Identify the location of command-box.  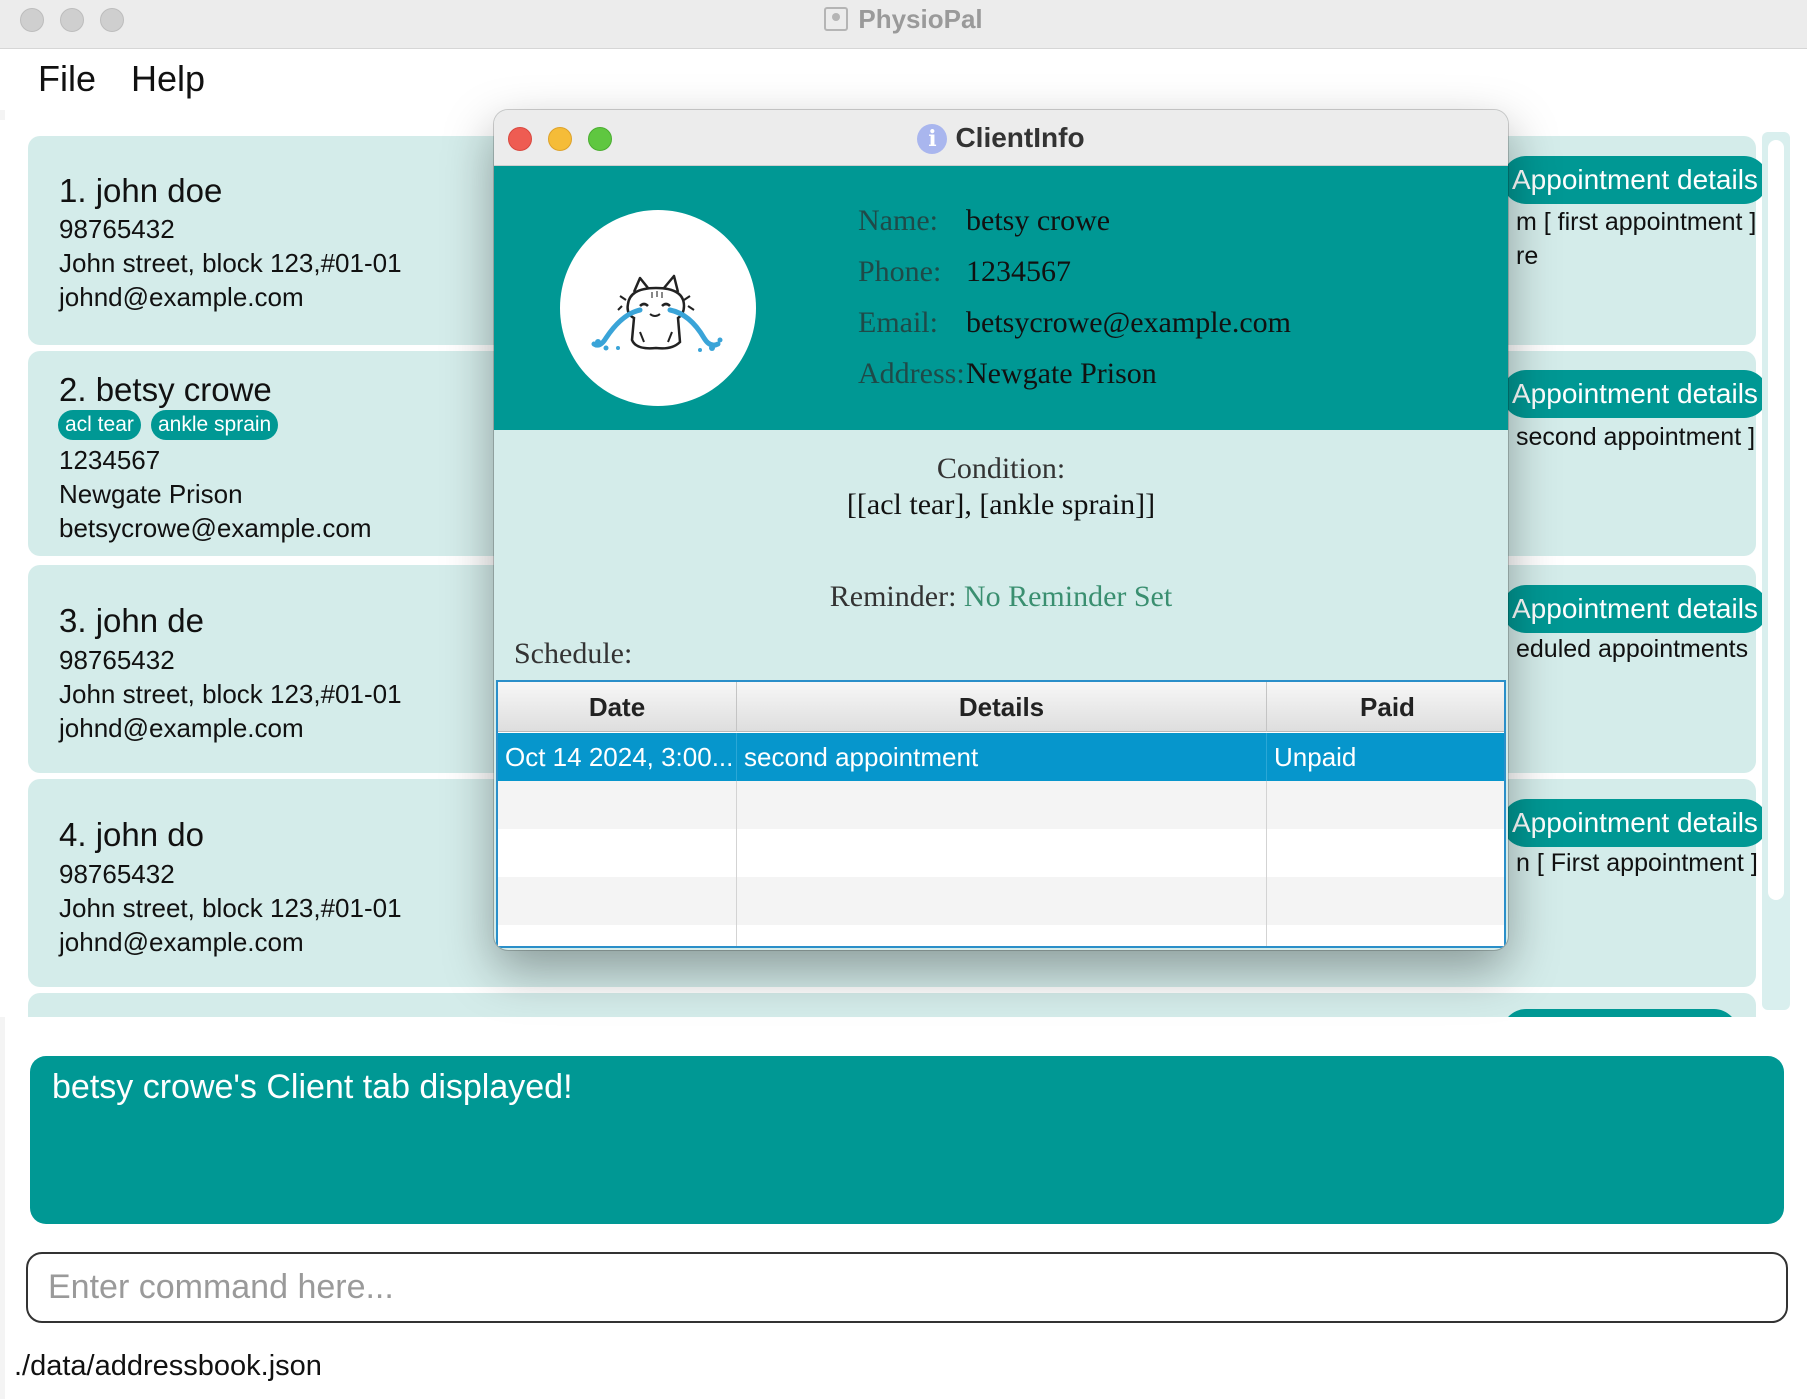
(907, 1287).